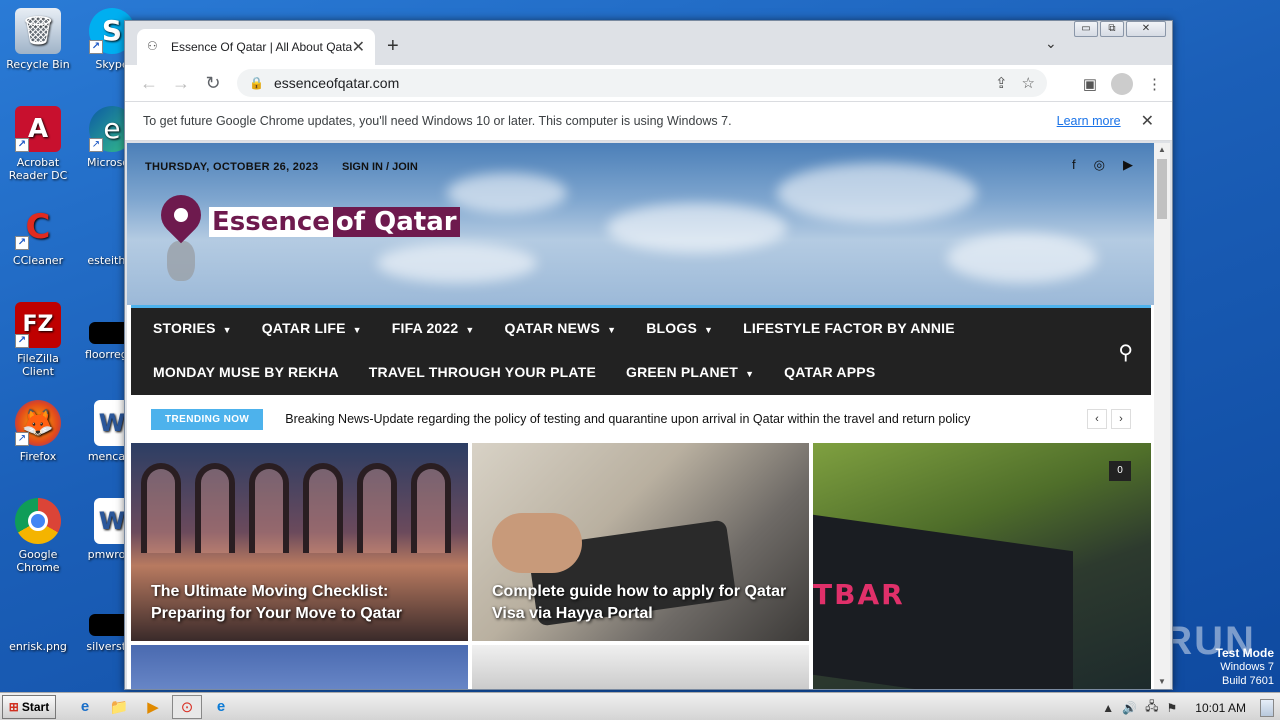 This screenshot has width=1280, height=720. Describe the element at coordinates (149, 83) in the screenshot. I see `back-button: ←` at that location.